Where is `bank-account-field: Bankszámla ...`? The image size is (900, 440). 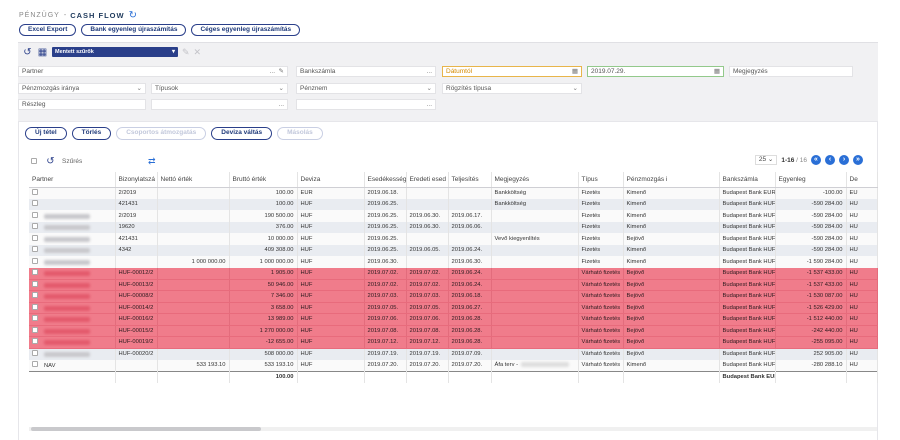 bank-account-field: Bankszámla ... is located at coordinates (366, 71).